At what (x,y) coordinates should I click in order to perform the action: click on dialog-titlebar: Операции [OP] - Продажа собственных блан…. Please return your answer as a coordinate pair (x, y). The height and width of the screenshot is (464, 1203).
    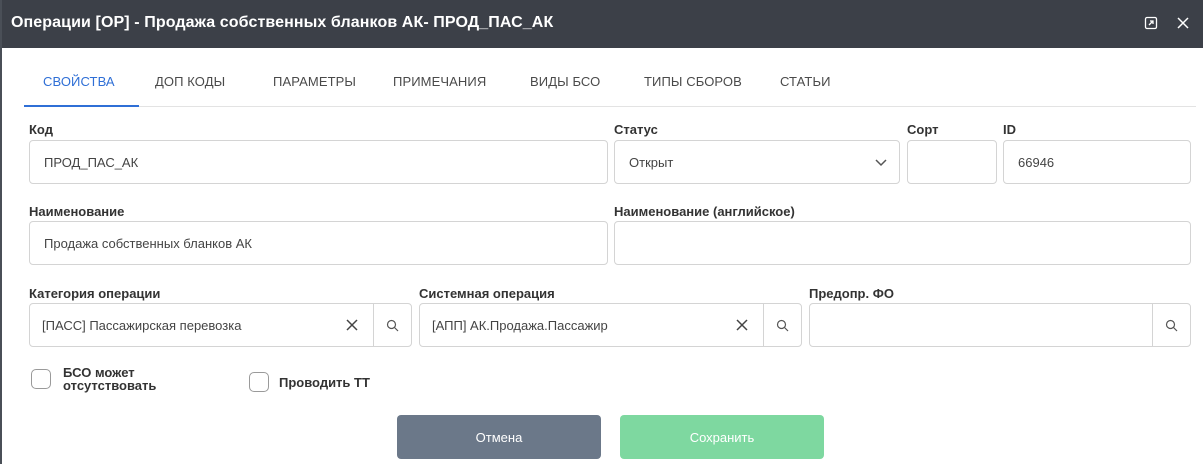
    Looking at the image, I should click on (602, 24).